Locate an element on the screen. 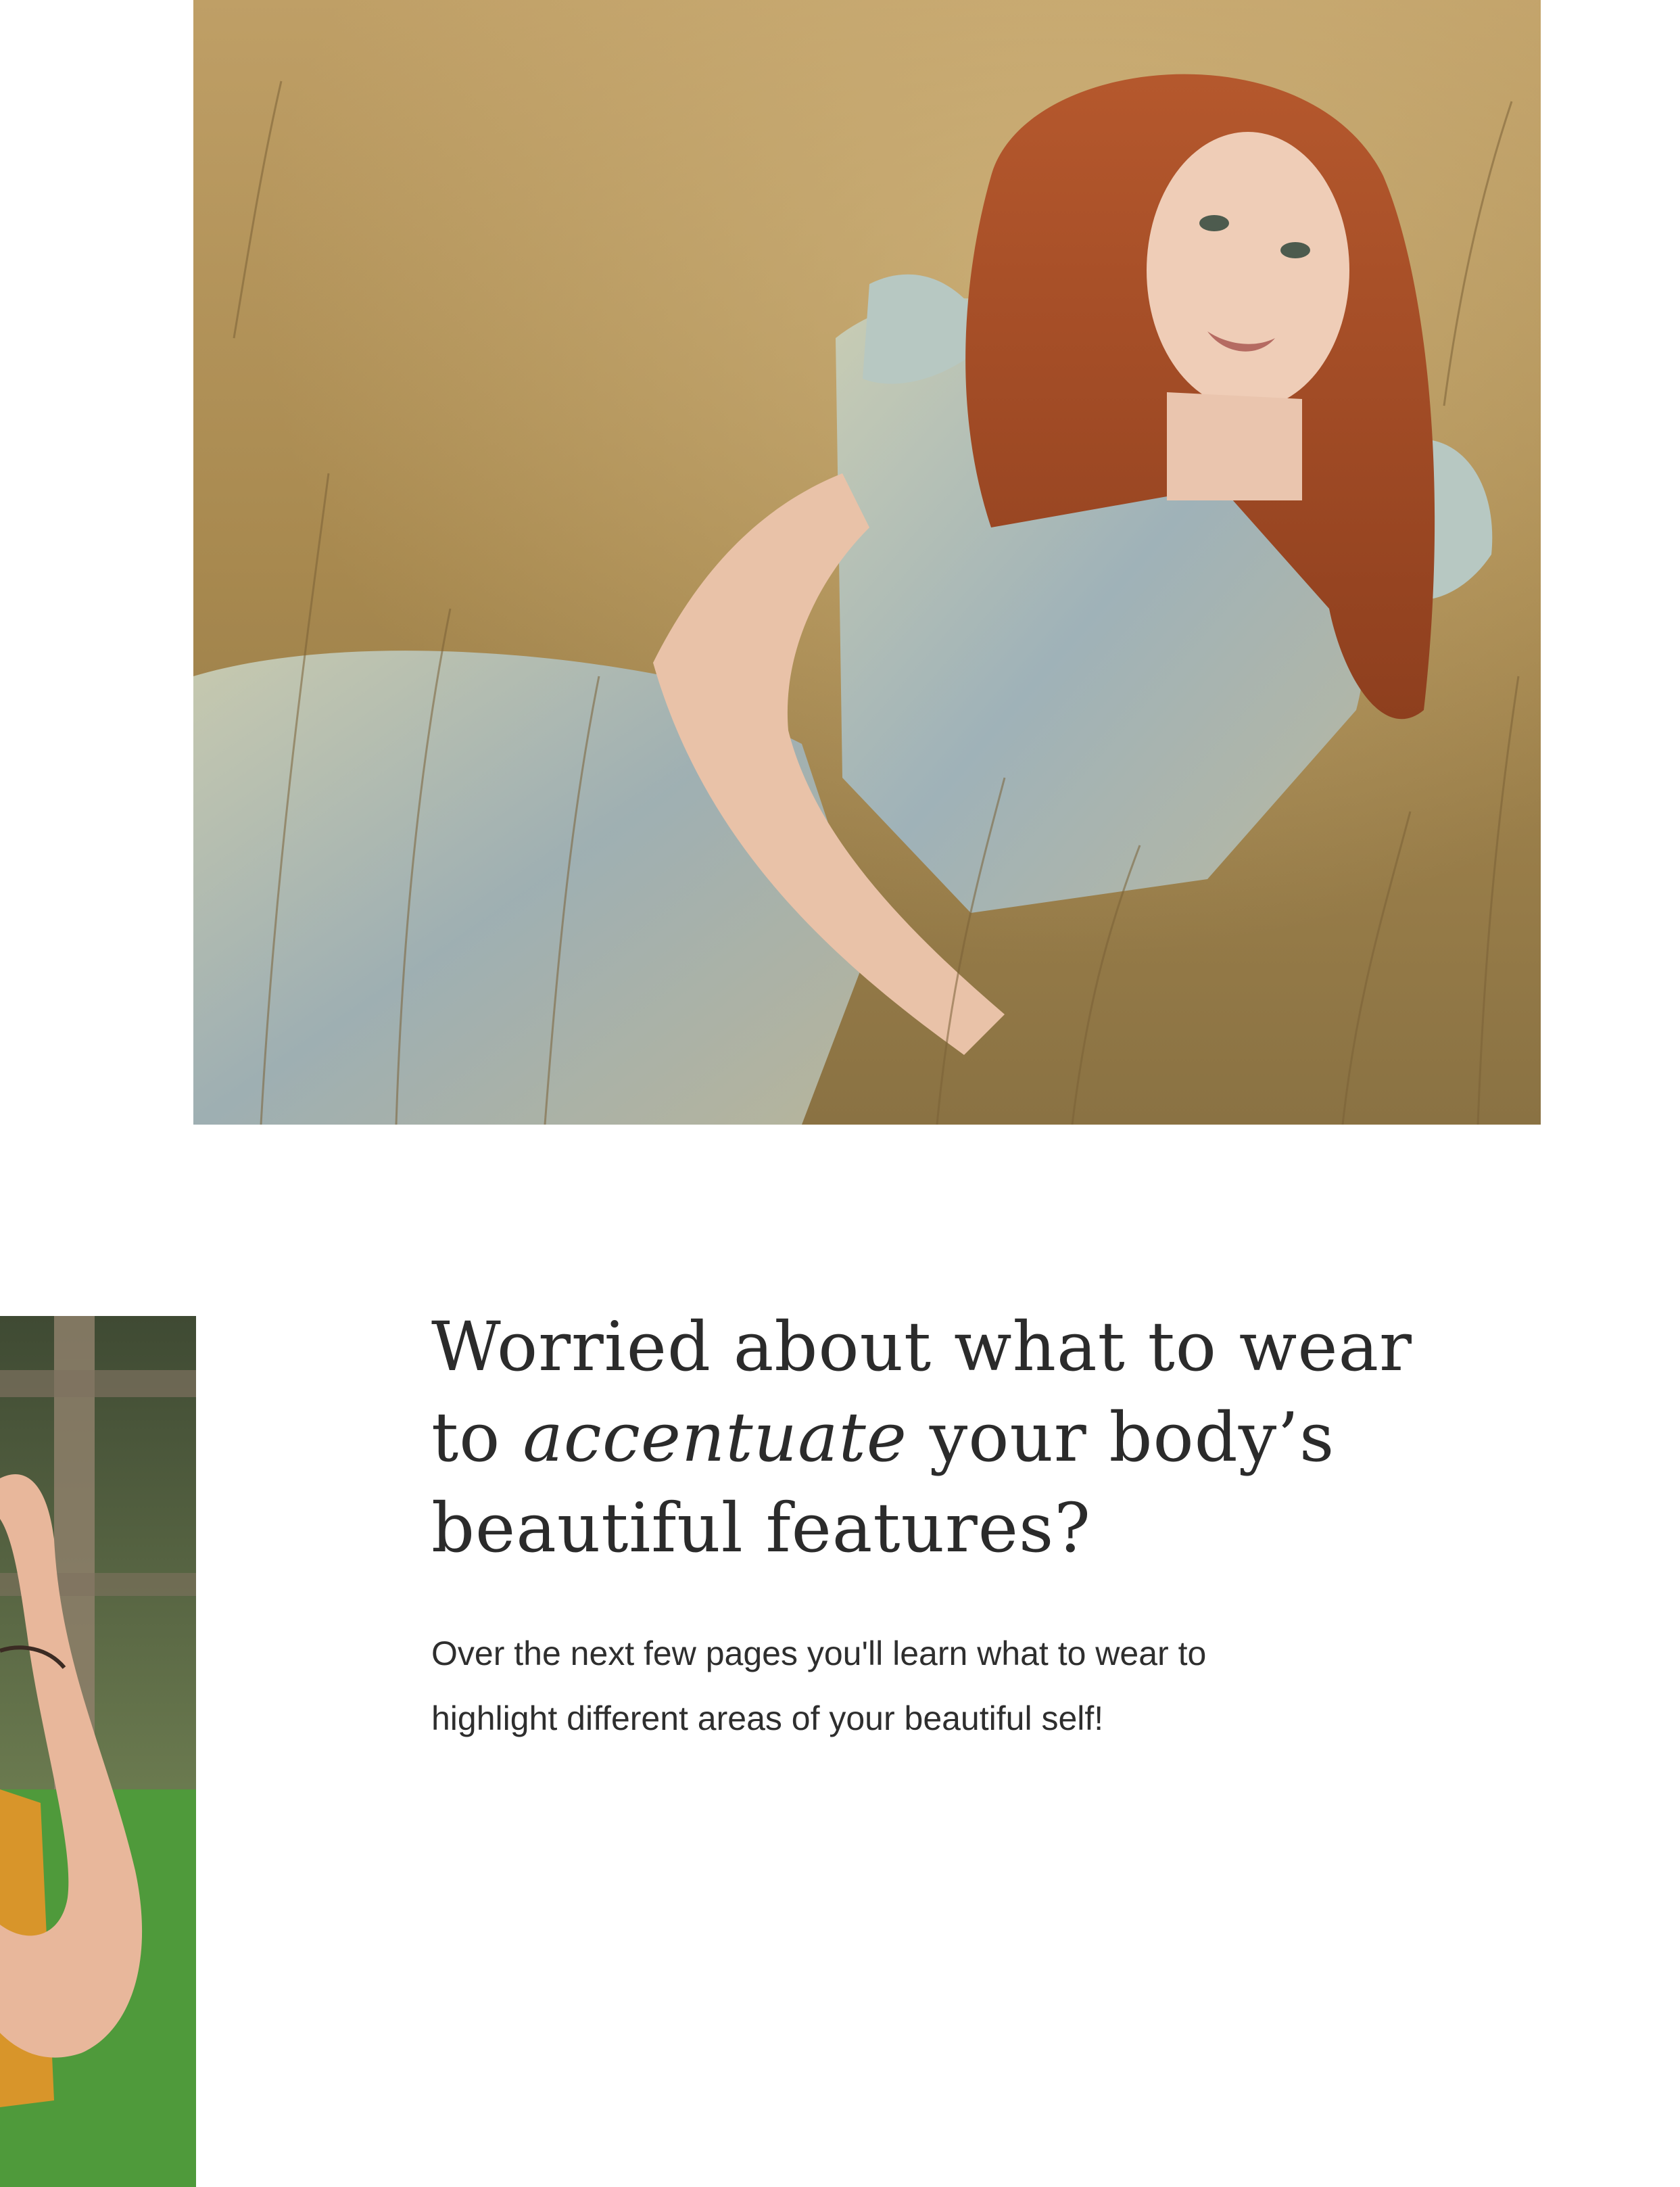 This screenshot has width=1680, height=2187. headline-line-2-end: your body’s is located at coordinates (1121, 1437).